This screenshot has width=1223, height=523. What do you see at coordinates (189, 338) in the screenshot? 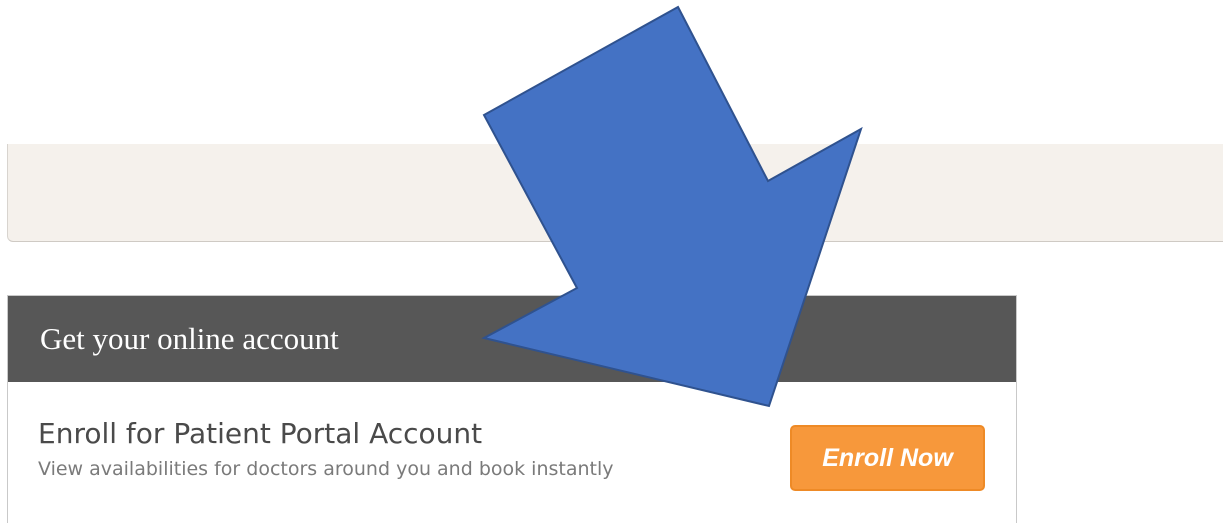
I see `card-title: Get your online account` at bounding box center [189, 338].